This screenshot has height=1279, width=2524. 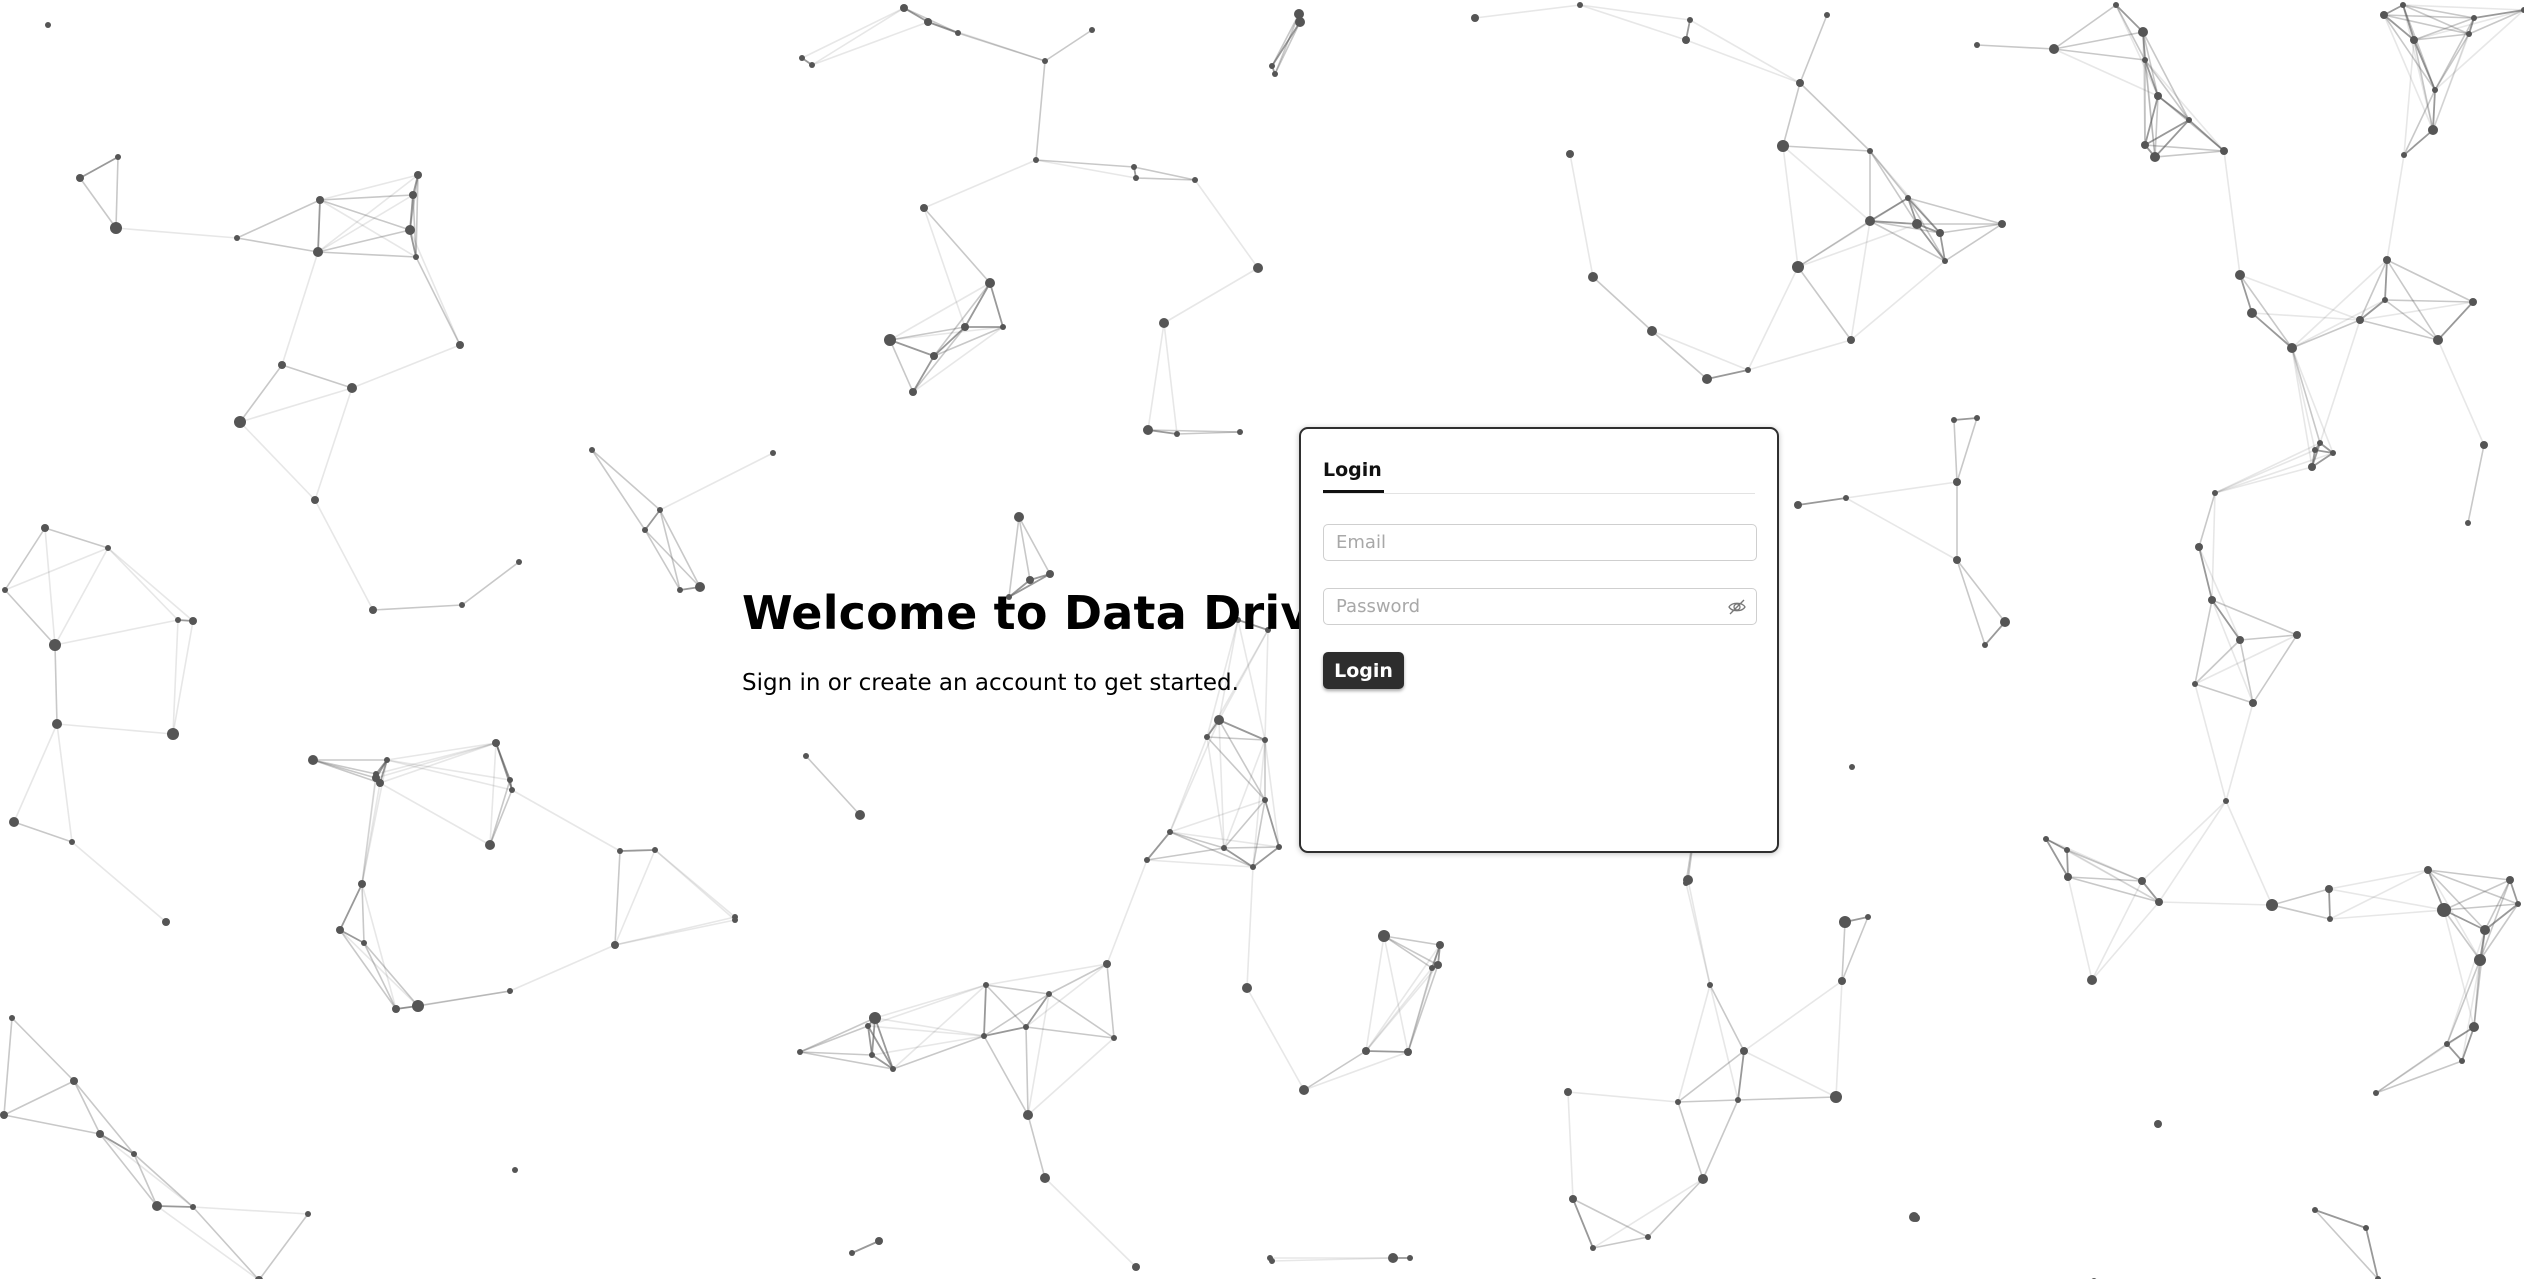 I want to click on auth-tabs: Login, so click(x=1539, y=475).